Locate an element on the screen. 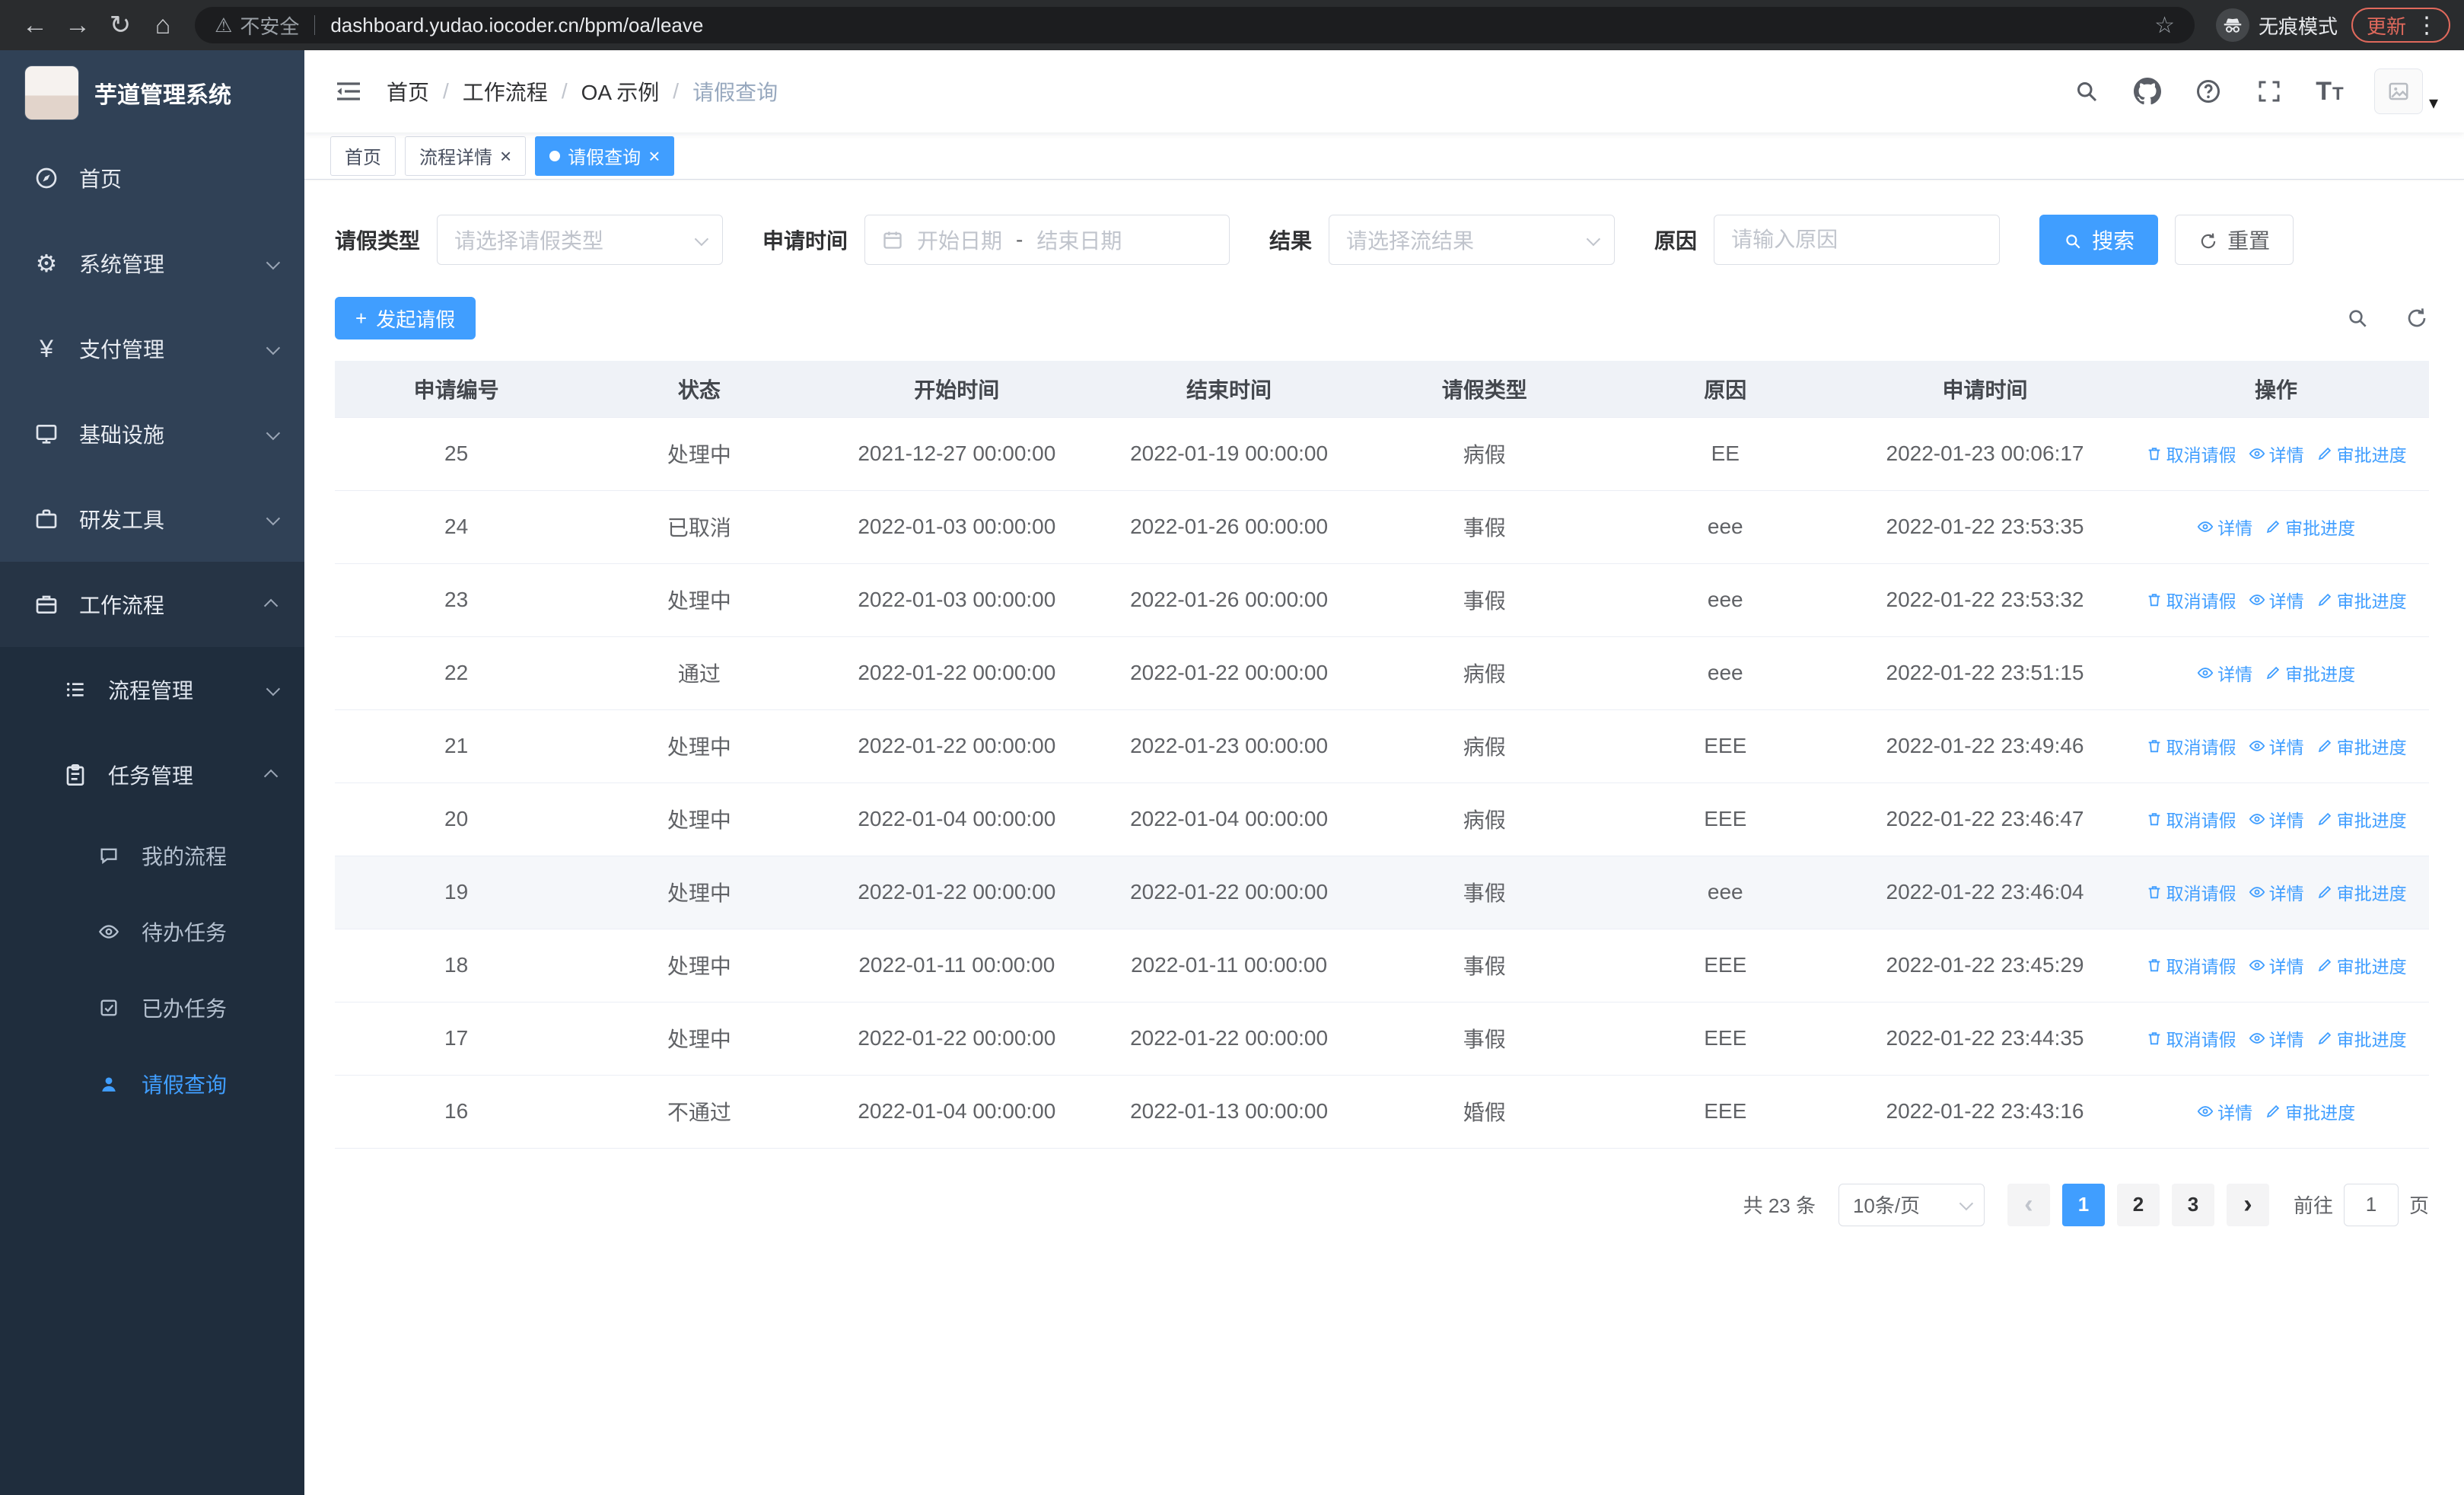 This screenshot has width=2464, height=1495. sidebar-item-done-tasks: 已办任务 is located at coordinates (152, 1008).